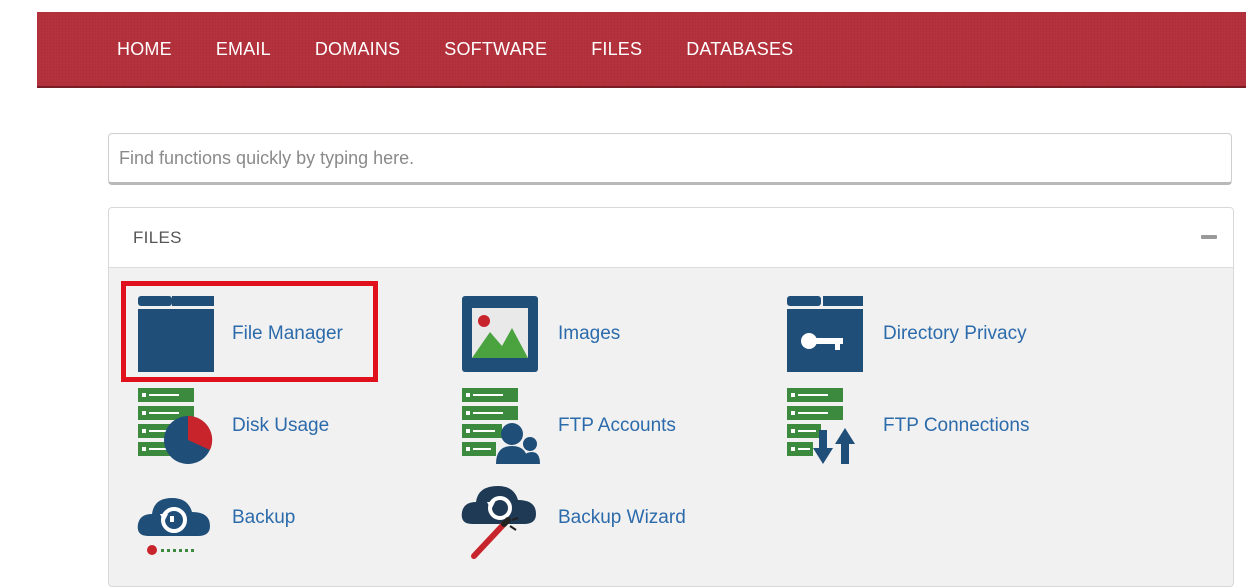  I want to click on item-ftp-accounts: FTP Accounts, so click(568, 426).